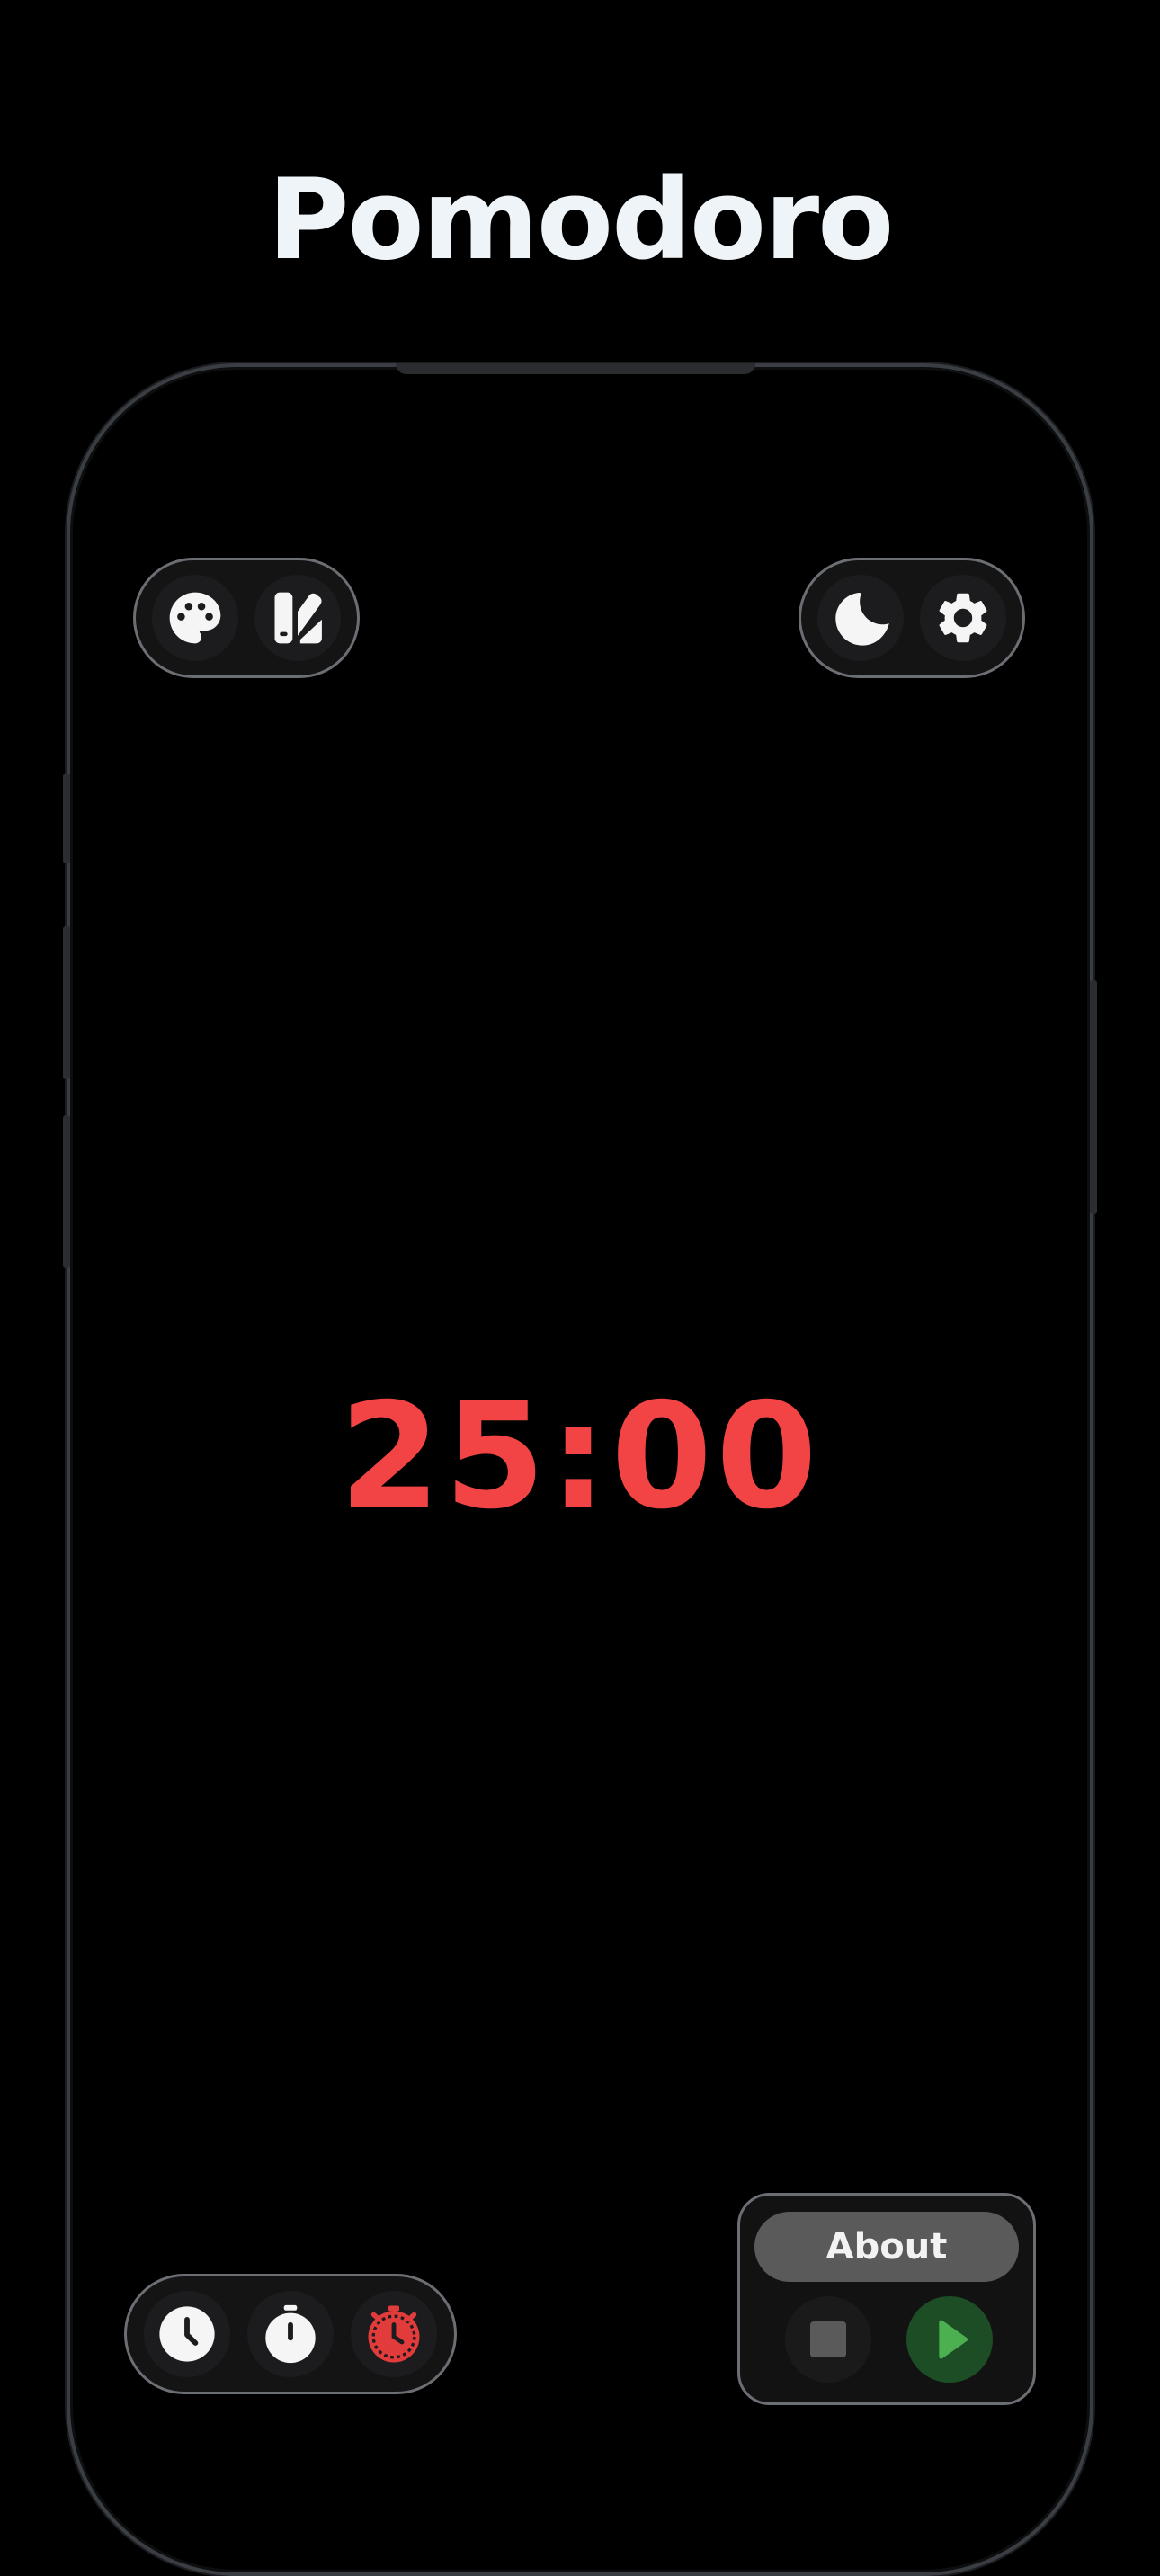 The height and width of the screenshot is (2576, 1160). I want to click on palette-icon, so click(195, 618).